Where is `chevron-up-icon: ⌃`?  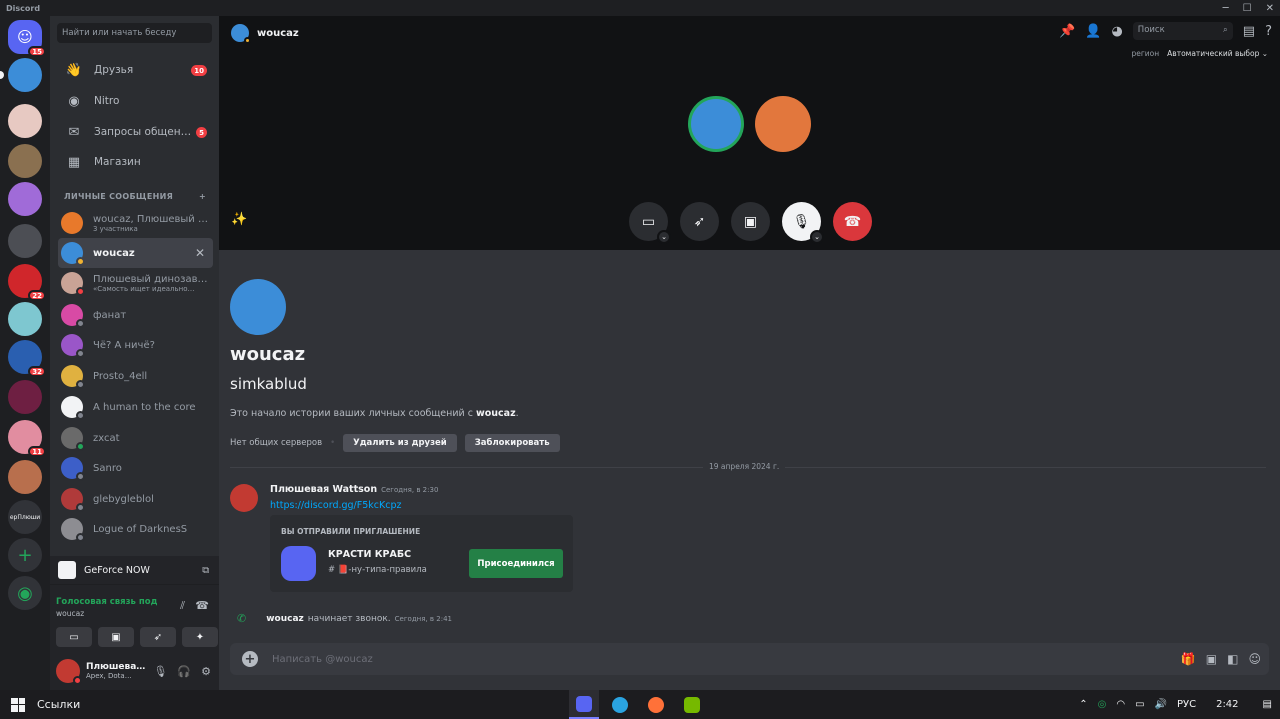 chevron-up-icon: ⌃ is located at coordinates (1083, 704).